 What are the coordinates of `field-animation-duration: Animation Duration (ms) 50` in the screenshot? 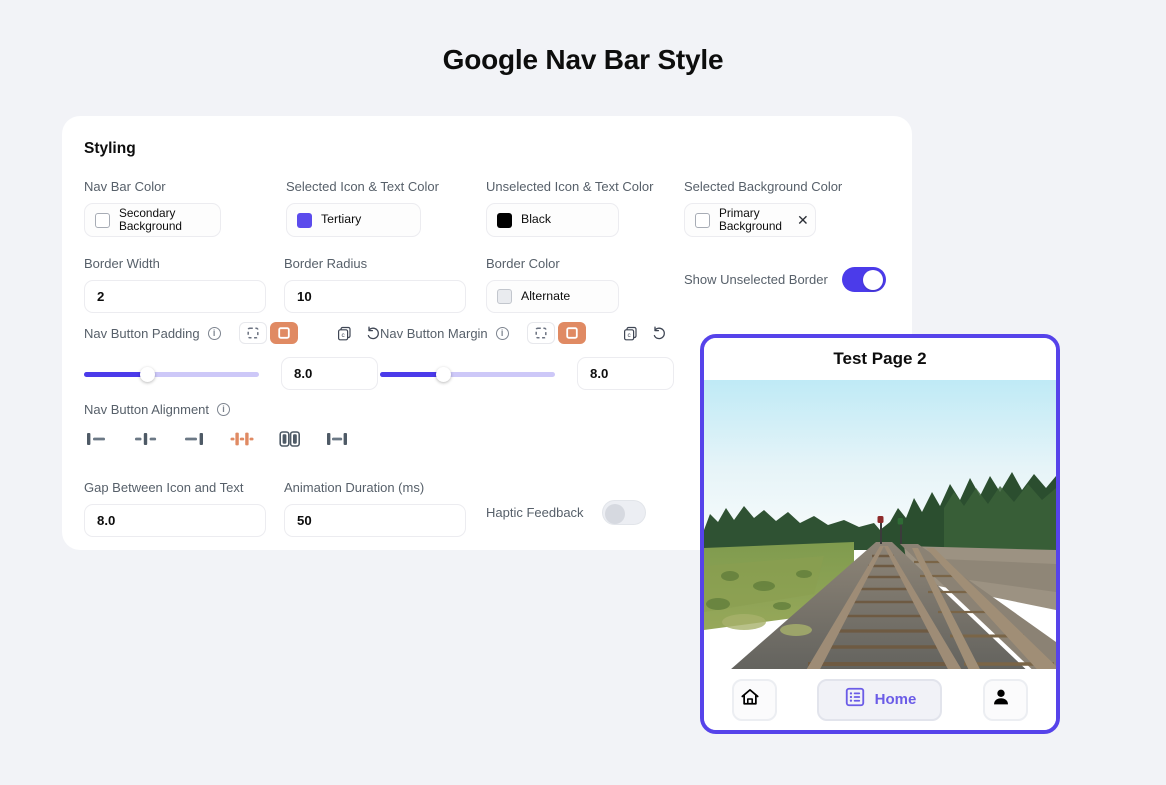 It's located at (375, 508).